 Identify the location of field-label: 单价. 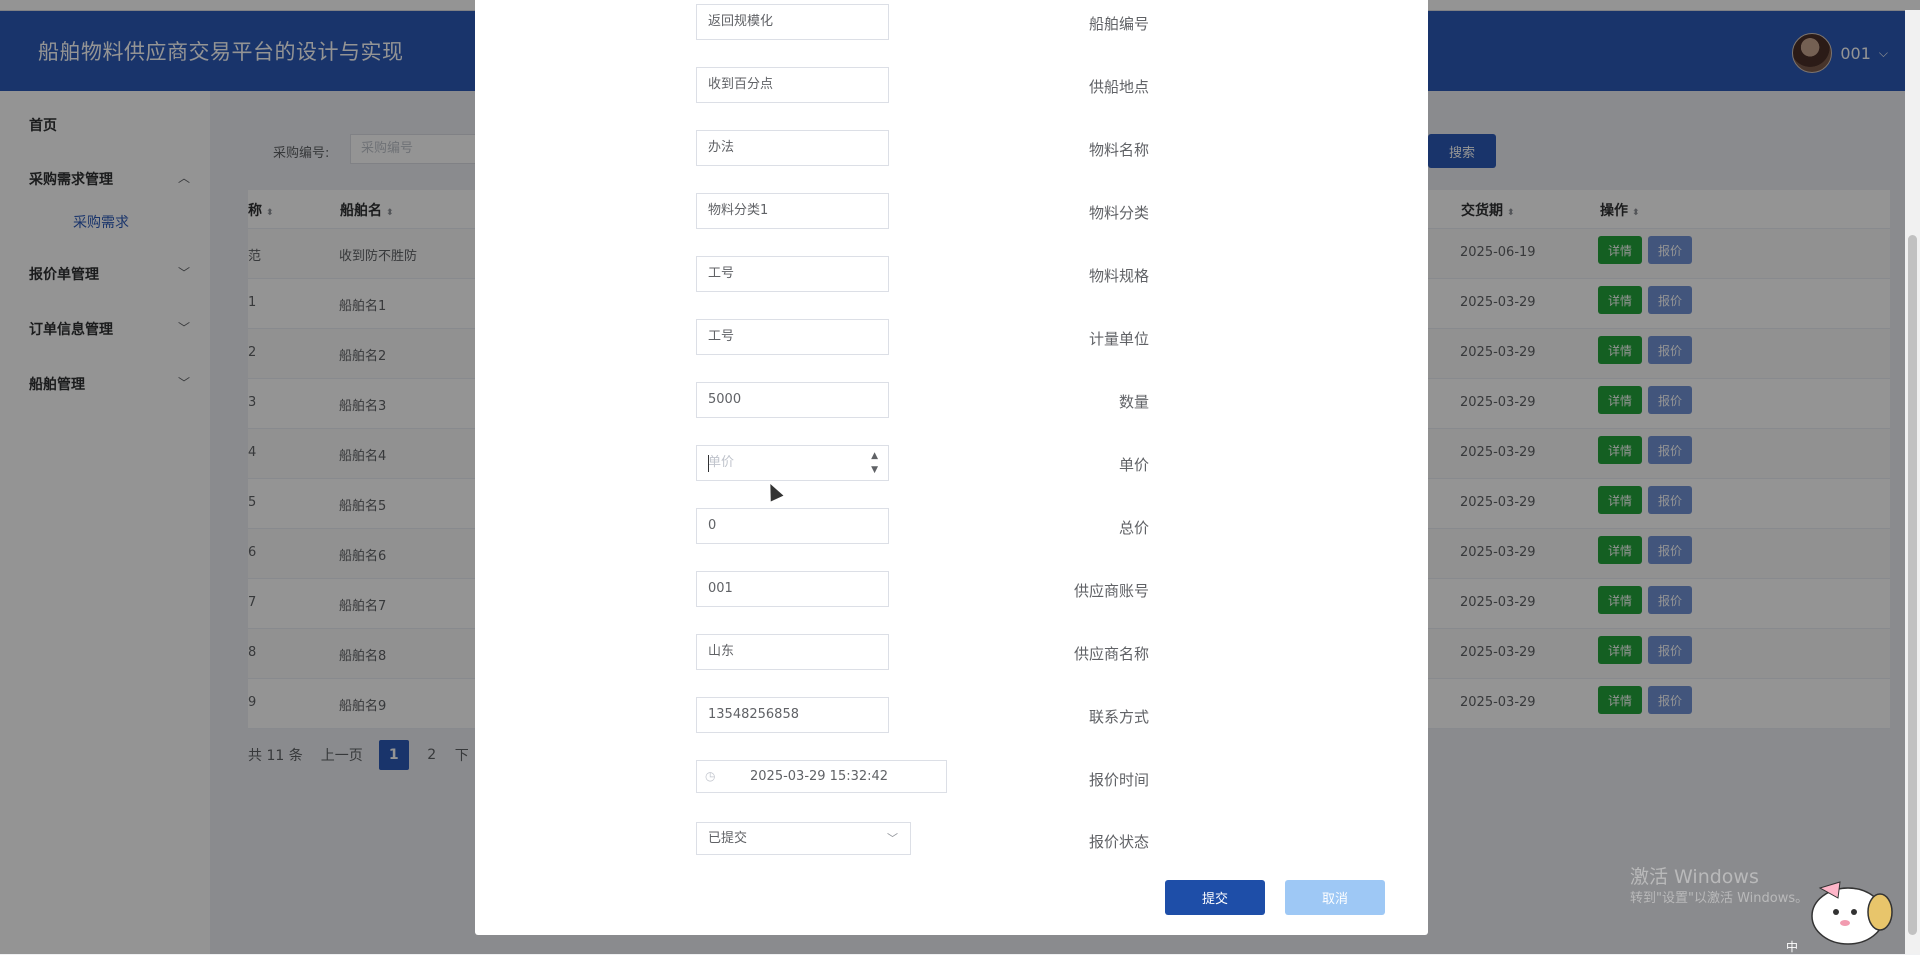
(1133, 465).